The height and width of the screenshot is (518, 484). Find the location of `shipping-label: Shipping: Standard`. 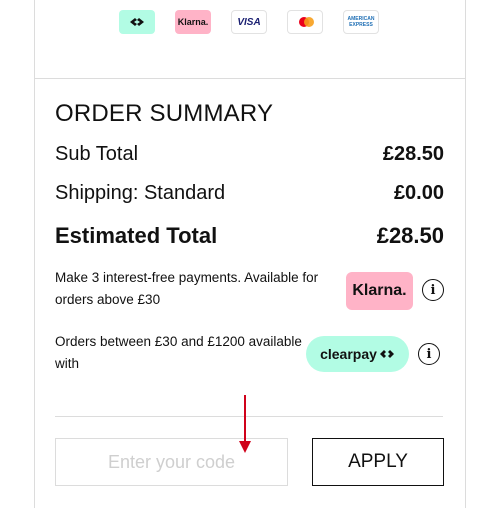

shipping-label: Shipping: Standard is located at coordinates (140, 193).